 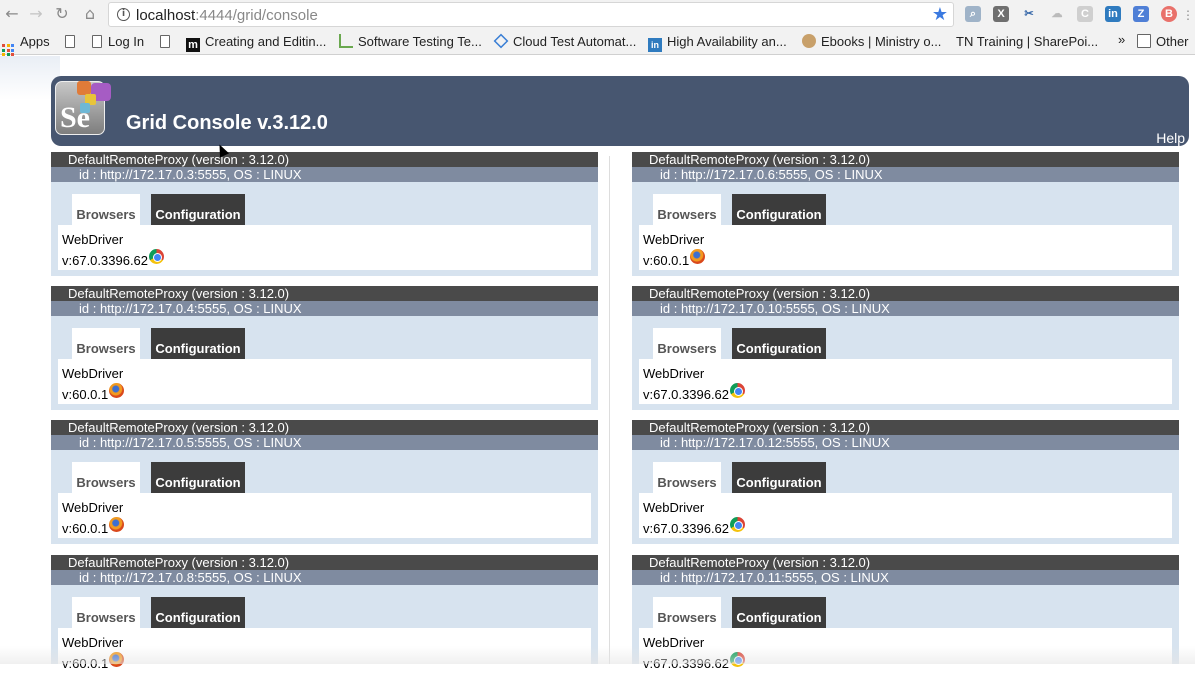 What do you see at coordinates (1085, 14) in the screenshot?
I see `extension-c-icon: C` at bounding box center [1085, 14].